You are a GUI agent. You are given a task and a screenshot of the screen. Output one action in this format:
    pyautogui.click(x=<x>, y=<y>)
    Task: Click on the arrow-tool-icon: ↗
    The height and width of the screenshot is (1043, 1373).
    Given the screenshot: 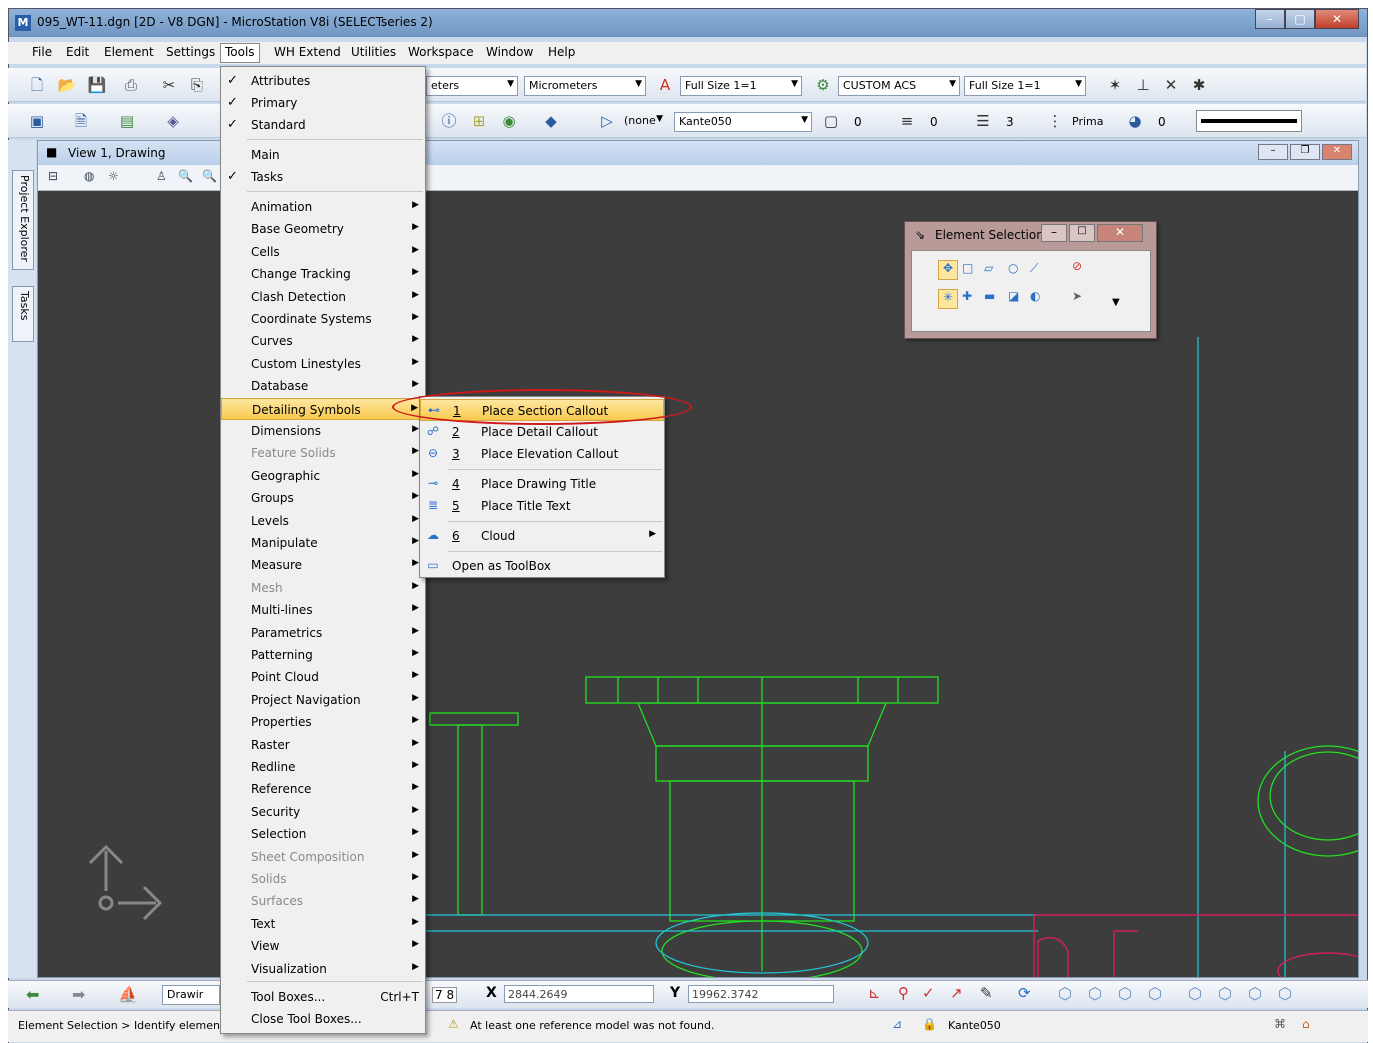 What is the action you would take?
    pyautogui.click(x=956, y=993)
    